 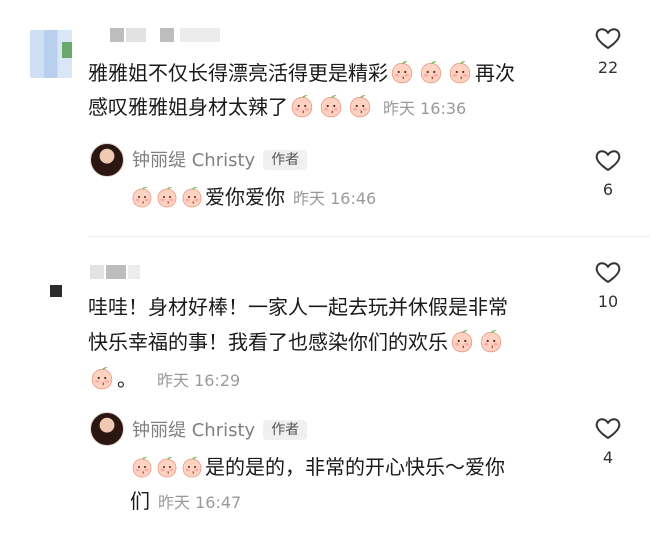 What do you see at coordinates (127, 379) in the screenshot?
I see `comment-text-line: 。` at bounding box center [127, 379].